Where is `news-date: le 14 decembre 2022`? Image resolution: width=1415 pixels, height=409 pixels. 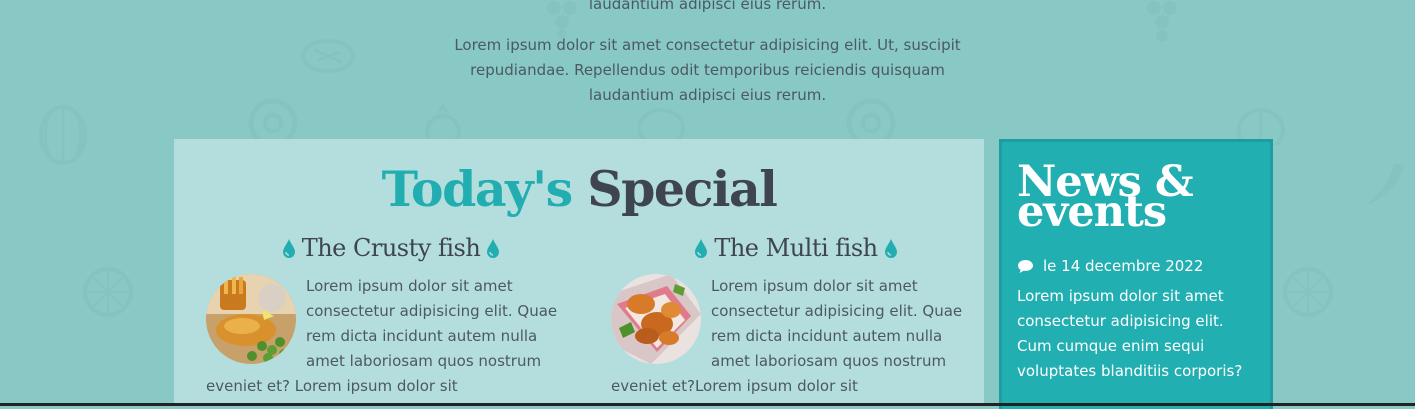 news-date: le 14 decembre 2022 is located at coordinates (1123, 266).